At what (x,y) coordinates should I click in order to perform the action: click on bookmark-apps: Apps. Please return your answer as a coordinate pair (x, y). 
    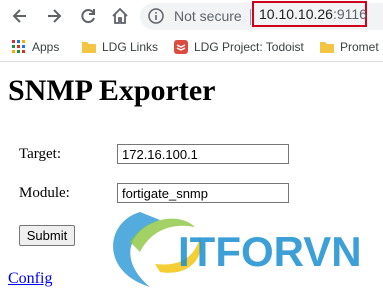
    Looking at the image, I should click on (35, 47).